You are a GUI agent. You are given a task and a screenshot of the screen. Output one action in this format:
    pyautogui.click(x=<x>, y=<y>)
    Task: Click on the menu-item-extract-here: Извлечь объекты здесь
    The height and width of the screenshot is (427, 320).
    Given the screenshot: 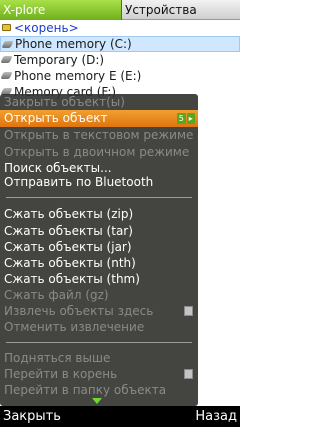 What is the action you would take?
    pyautogui.click(x=99, y=311)
    